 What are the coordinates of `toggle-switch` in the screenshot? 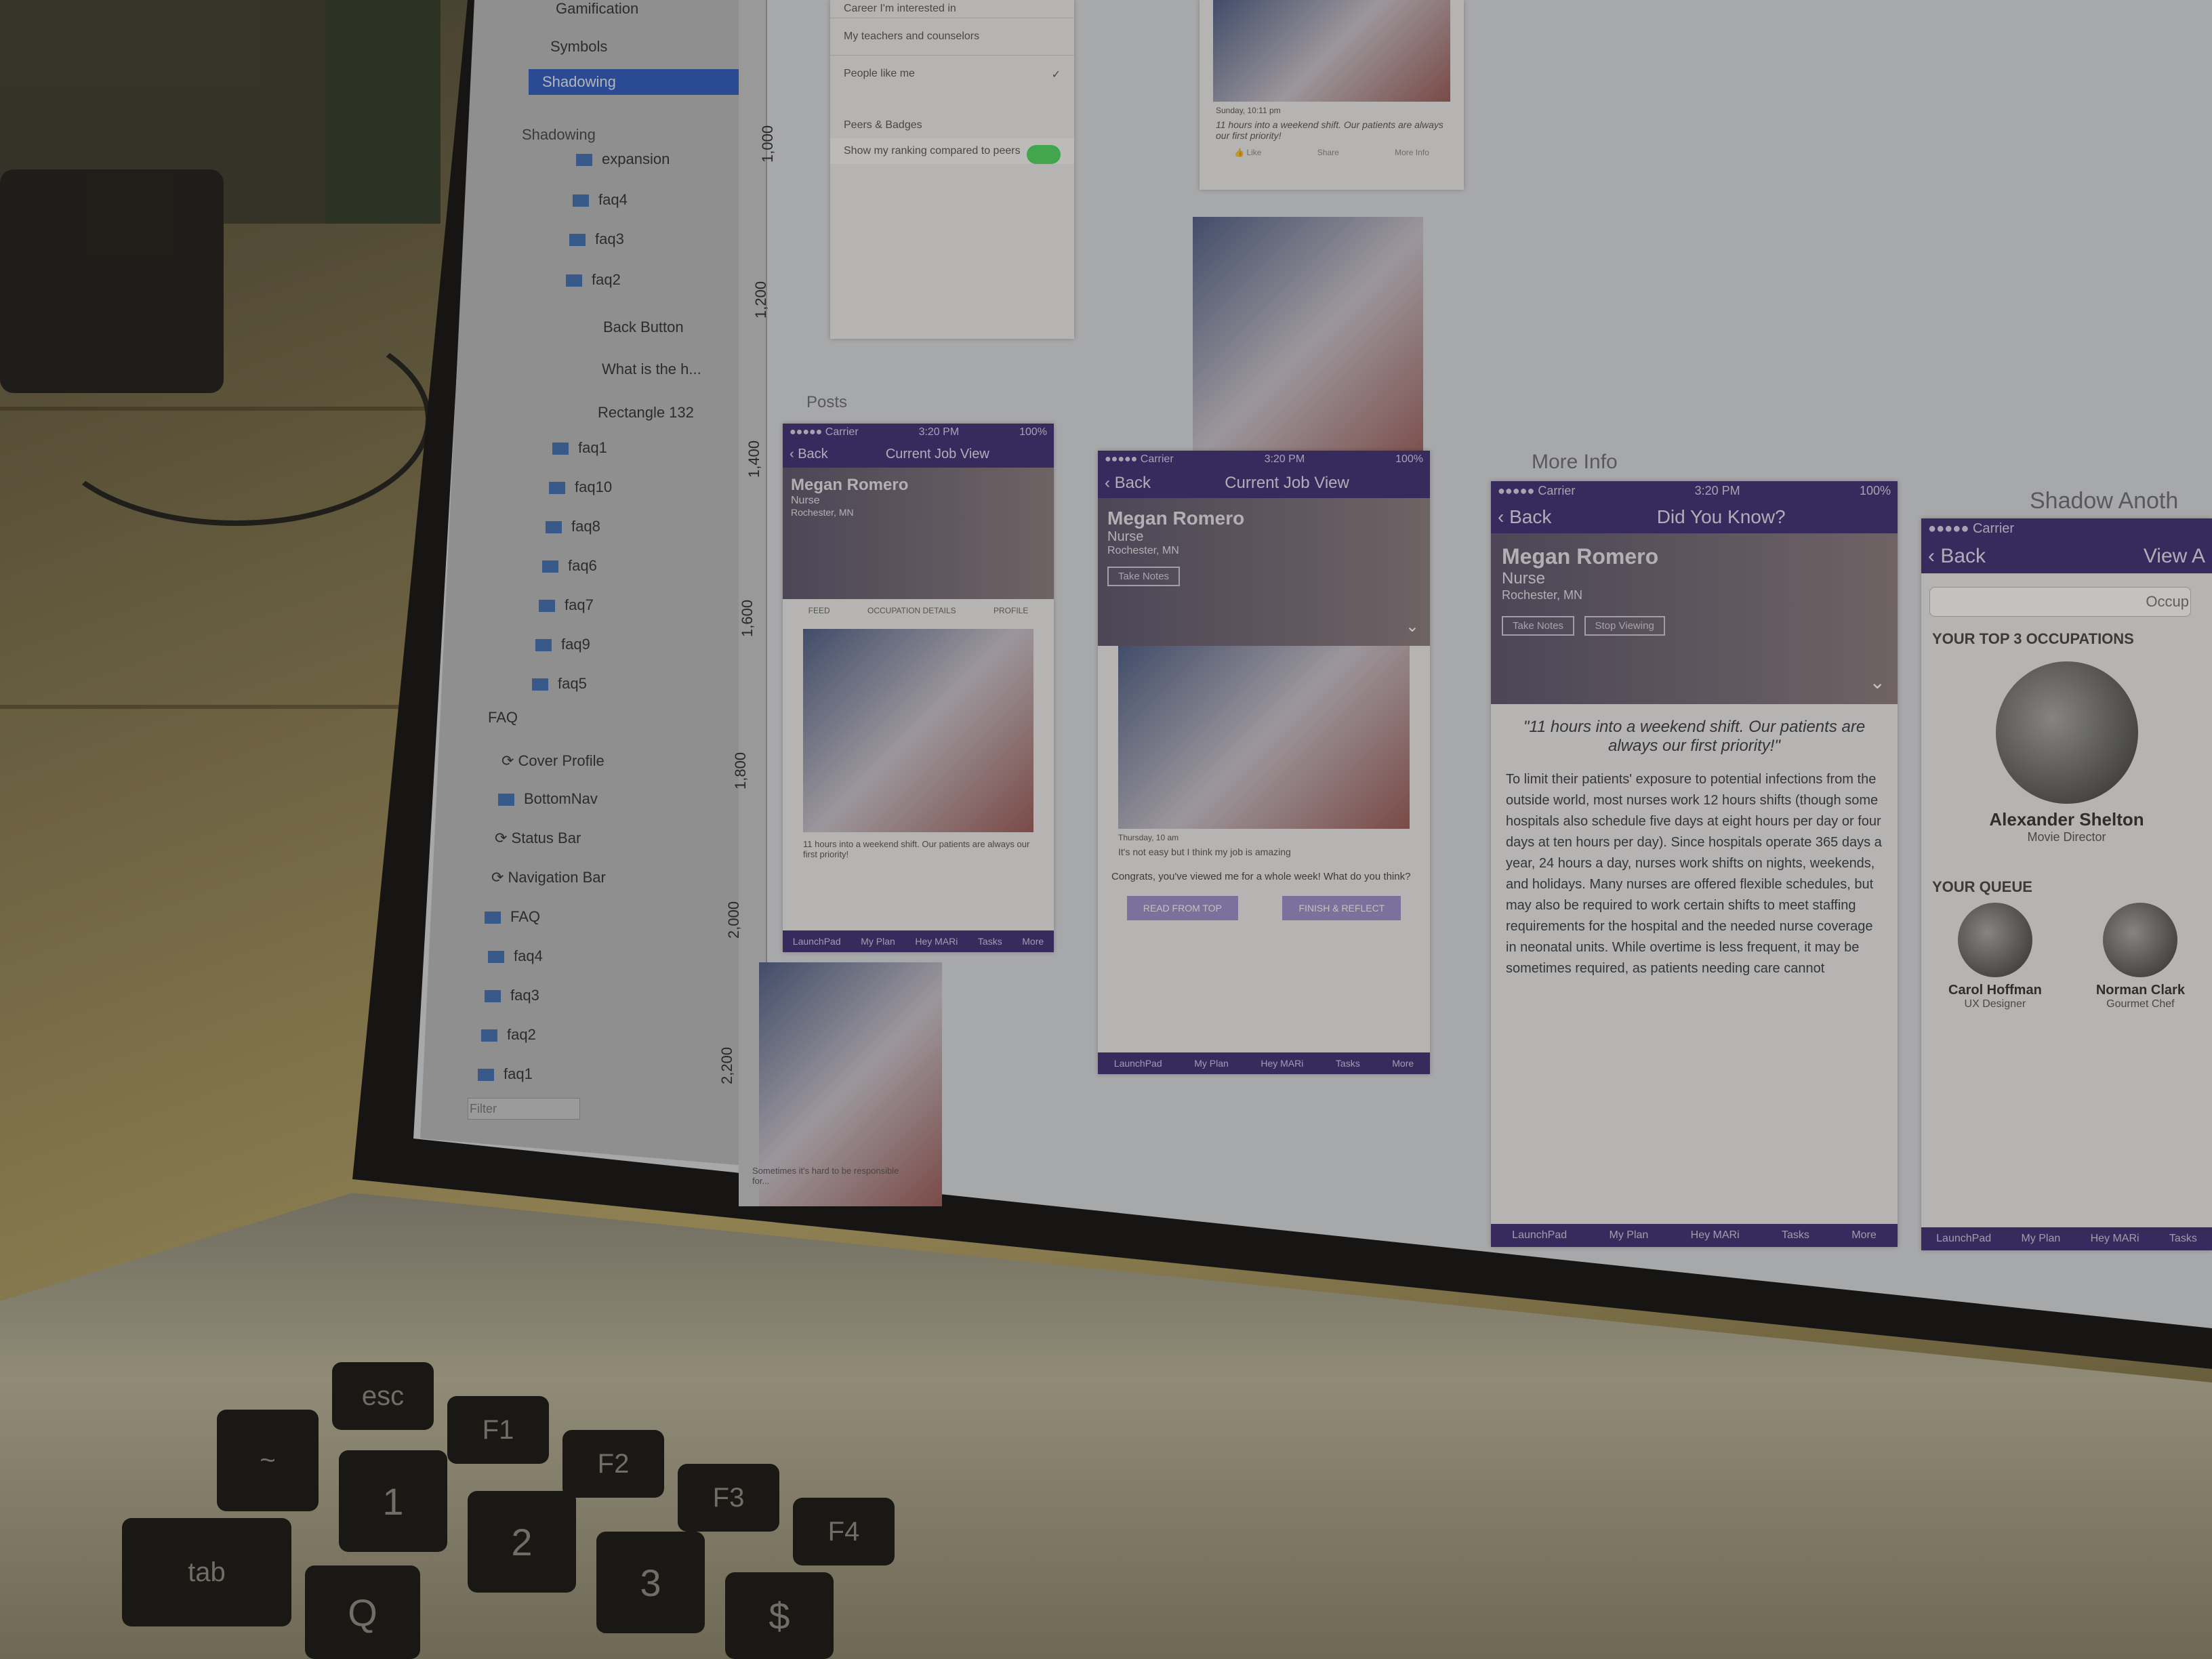 It's located at (1044, 155).